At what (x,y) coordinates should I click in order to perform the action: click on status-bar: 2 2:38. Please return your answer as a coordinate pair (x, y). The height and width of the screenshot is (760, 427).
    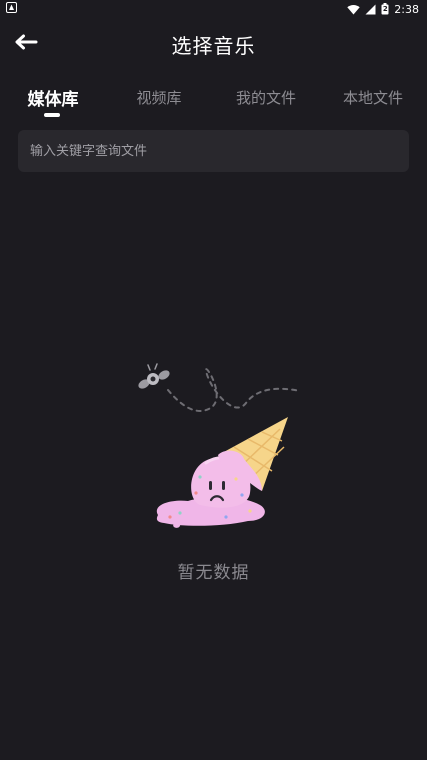
    Looking at the image, I should click on (213, 9).